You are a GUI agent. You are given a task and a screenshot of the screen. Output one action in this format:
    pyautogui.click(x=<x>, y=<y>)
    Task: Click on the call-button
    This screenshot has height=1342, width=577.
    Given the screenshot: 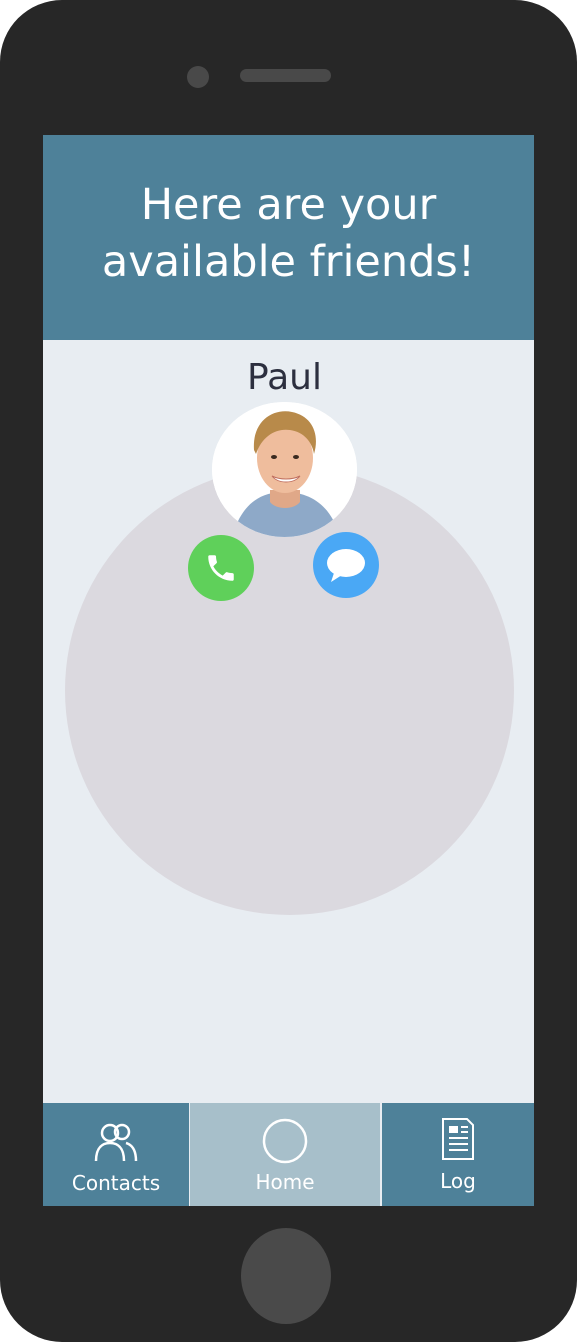 What is the action you would take?
    pyautogui.click(x=221, y=568)
    